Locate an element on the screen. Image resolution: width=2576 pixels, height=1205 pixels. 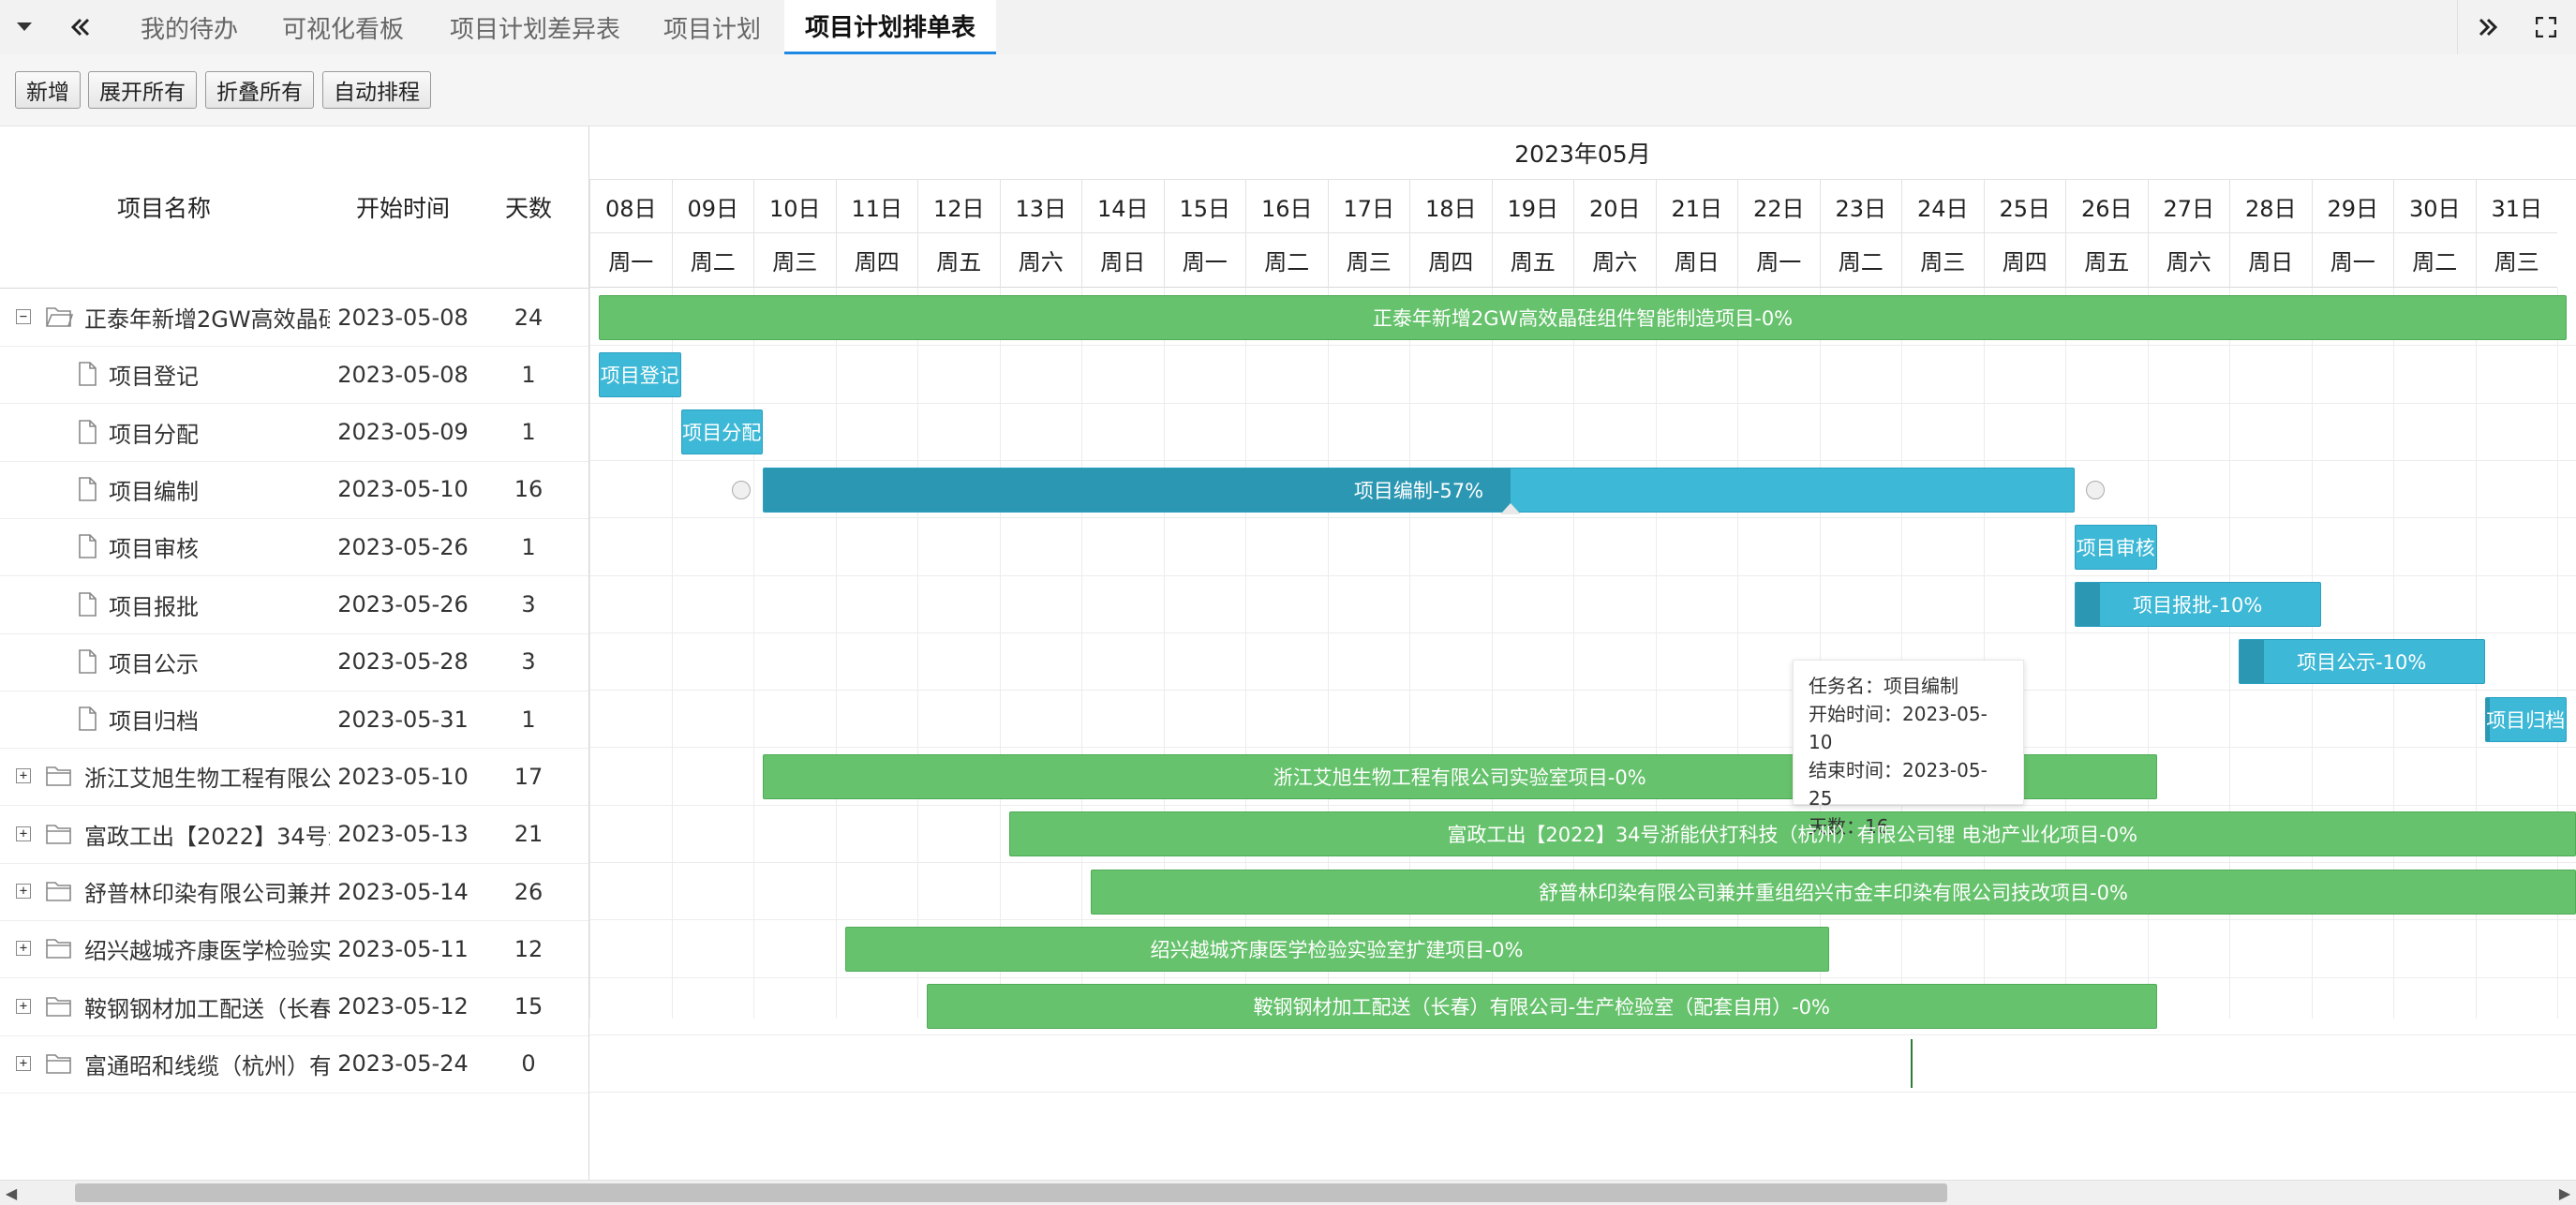
task-row: 项目报批2023-05-263 is located at coordinates (294, 605).